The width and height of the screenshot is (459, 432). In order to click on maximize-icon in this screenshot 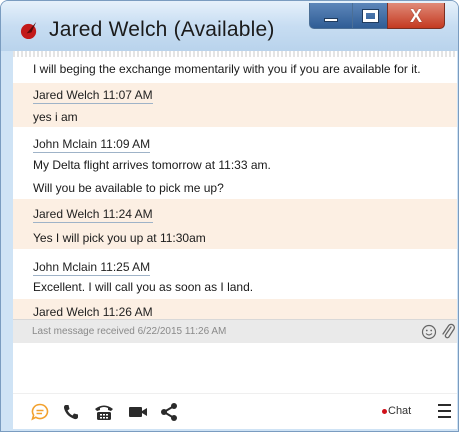, I will do `click(370, 15)`.